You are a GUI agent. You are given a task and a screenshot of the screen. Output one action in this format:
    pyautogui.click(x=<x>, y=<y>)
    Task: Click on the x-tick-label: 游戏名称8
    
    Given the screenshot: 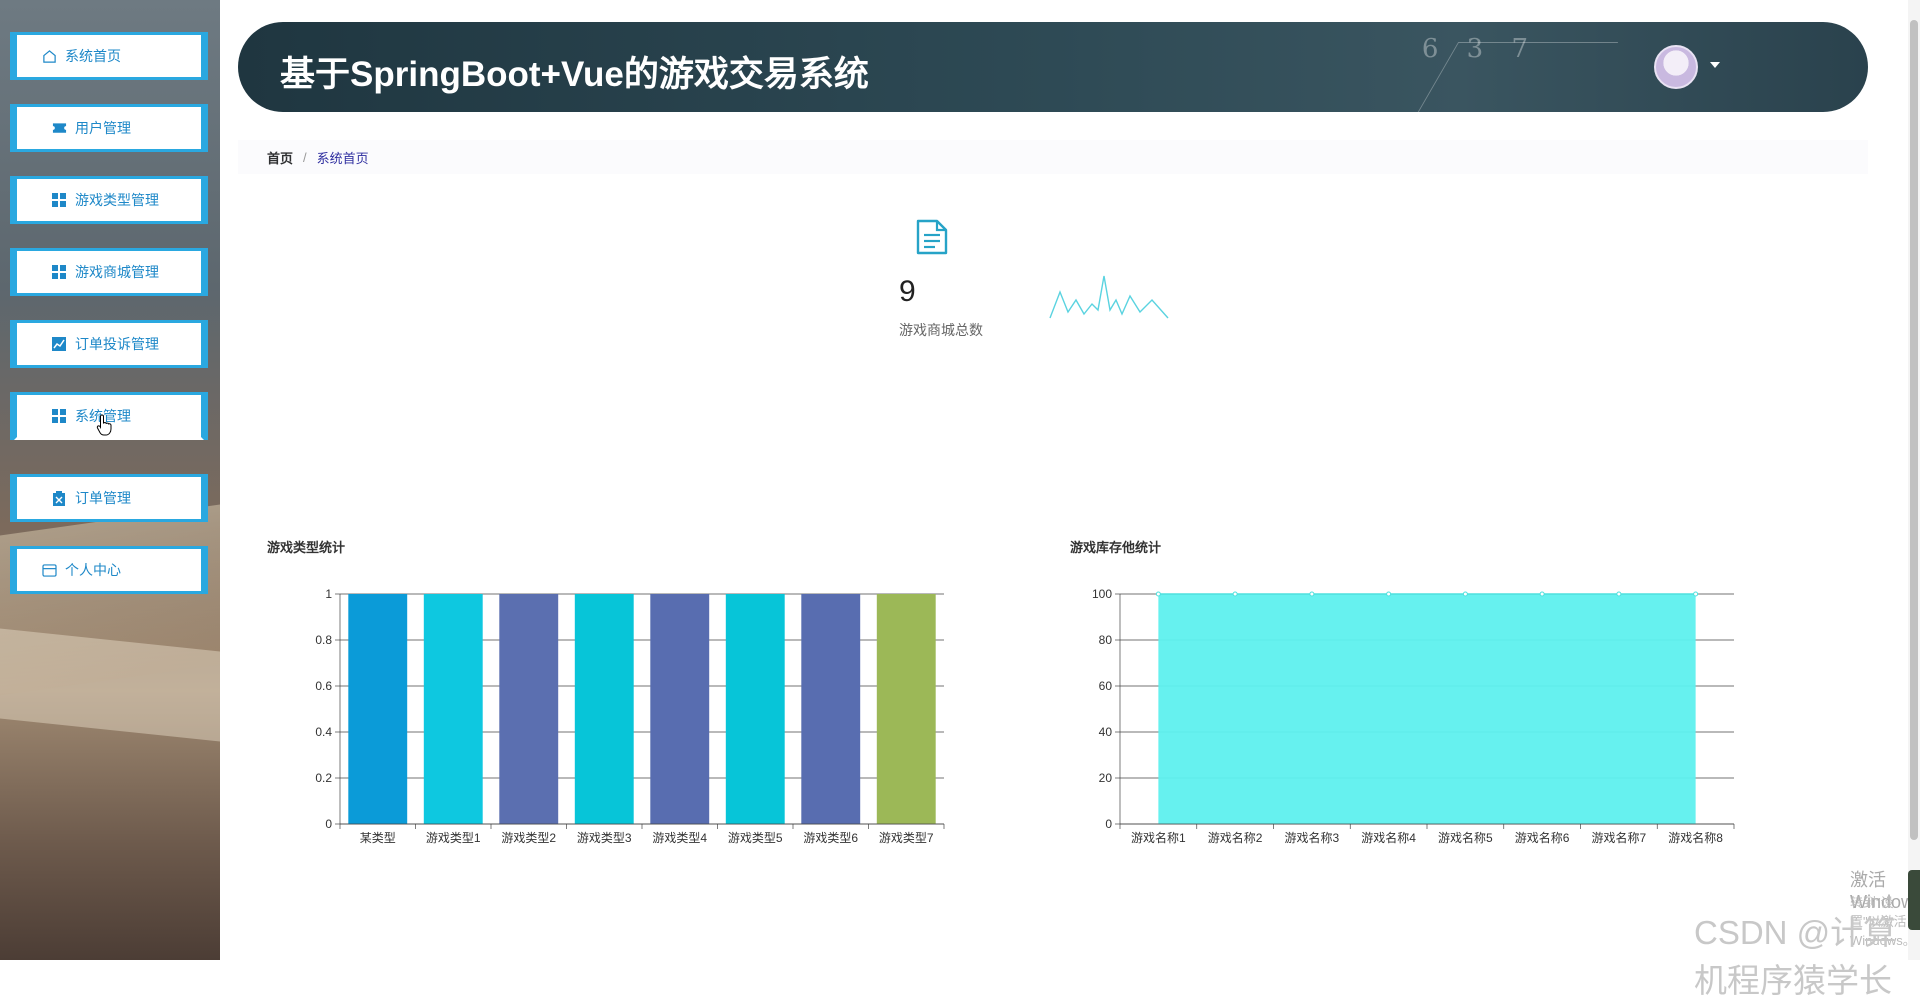 What is the action you would take?
    pyautogui.click(x=1695, y=837)
    